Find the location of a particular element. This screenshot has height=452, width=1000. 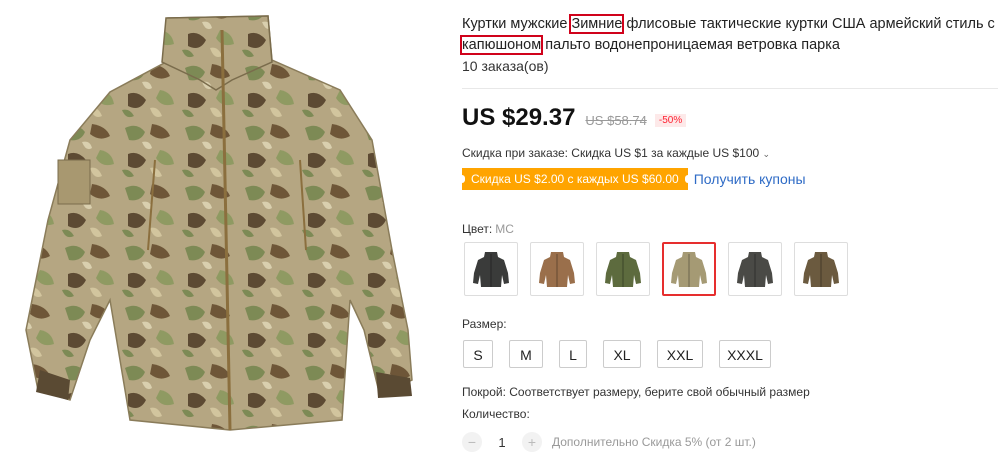

size-option-s: S is located at coordinates (478, 354).